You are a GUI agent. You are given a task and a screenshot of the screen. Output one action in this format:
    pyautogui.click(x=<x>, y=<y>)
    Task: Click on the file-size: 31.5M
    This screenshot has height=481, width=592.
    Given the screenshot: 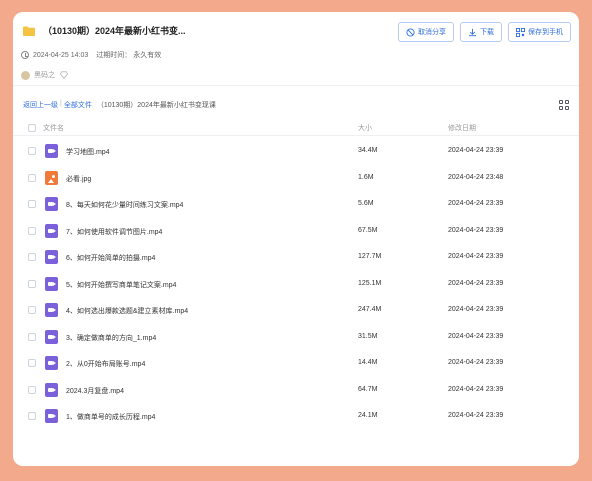 What is the action you would take?
    pyautogui.click(x=368, y=336)
    